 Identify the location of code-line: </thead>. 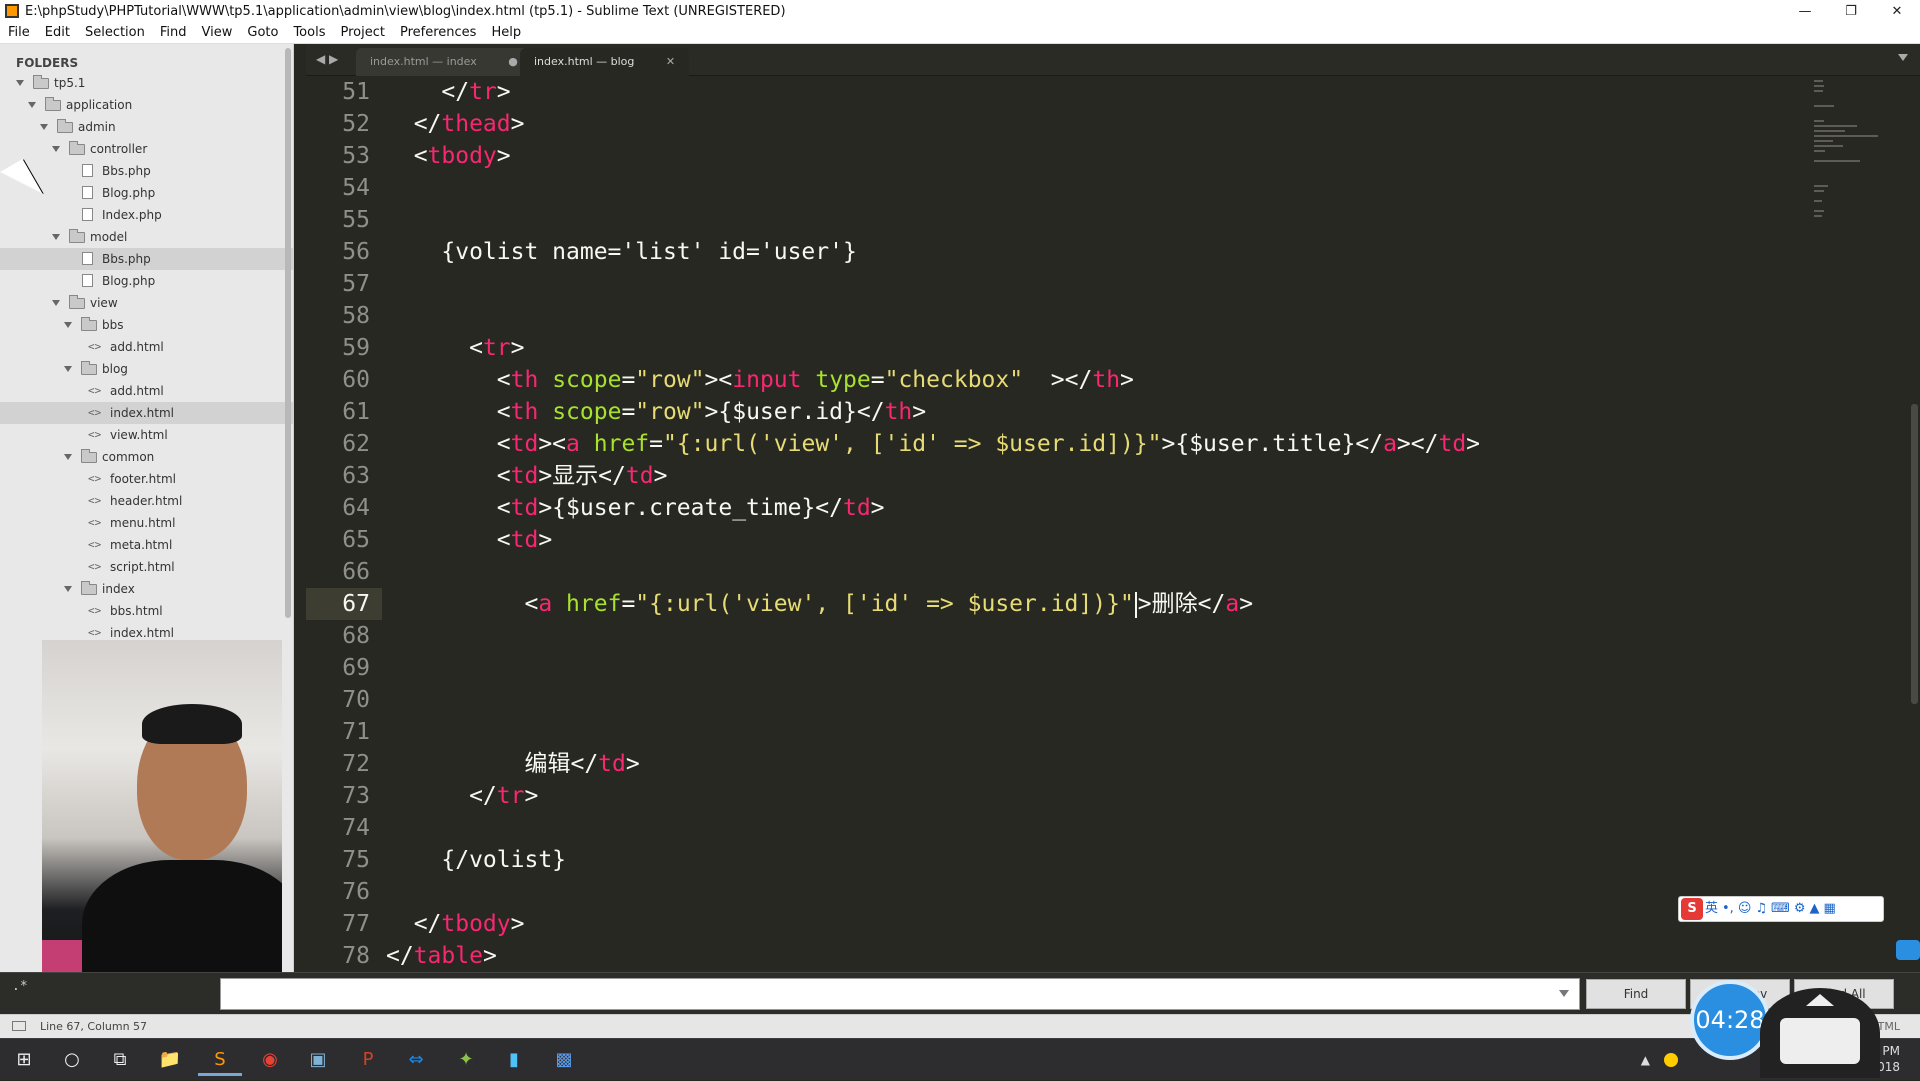
(1106, 124).